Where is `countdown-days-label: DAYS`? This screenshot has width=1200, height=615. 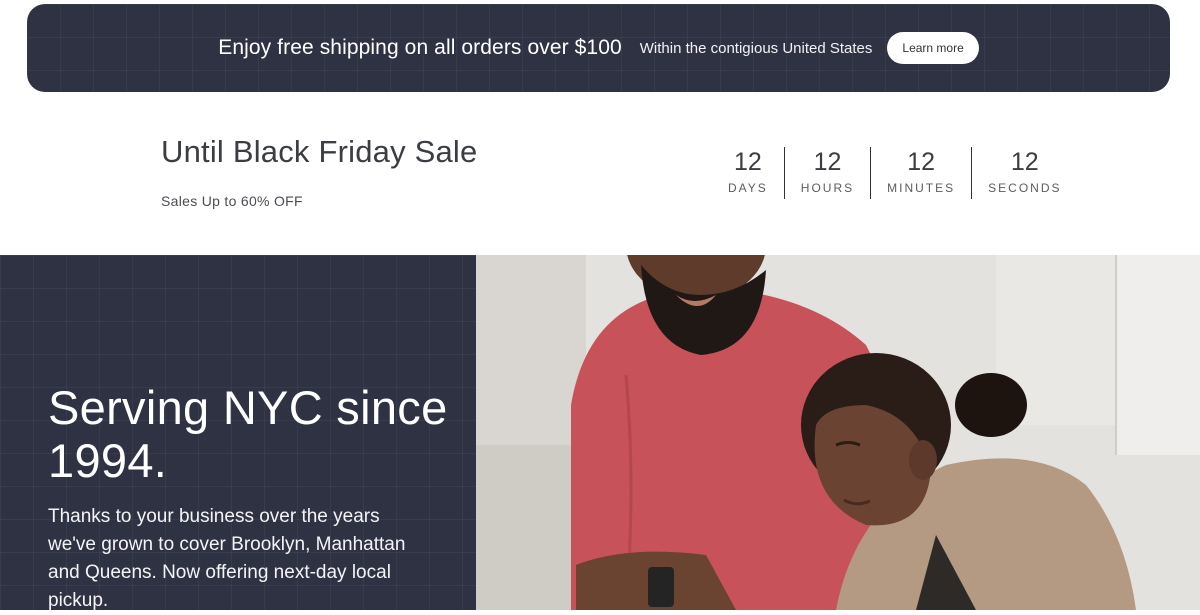
countdown-days-label: DAYS is located at coordinates (748, 188).